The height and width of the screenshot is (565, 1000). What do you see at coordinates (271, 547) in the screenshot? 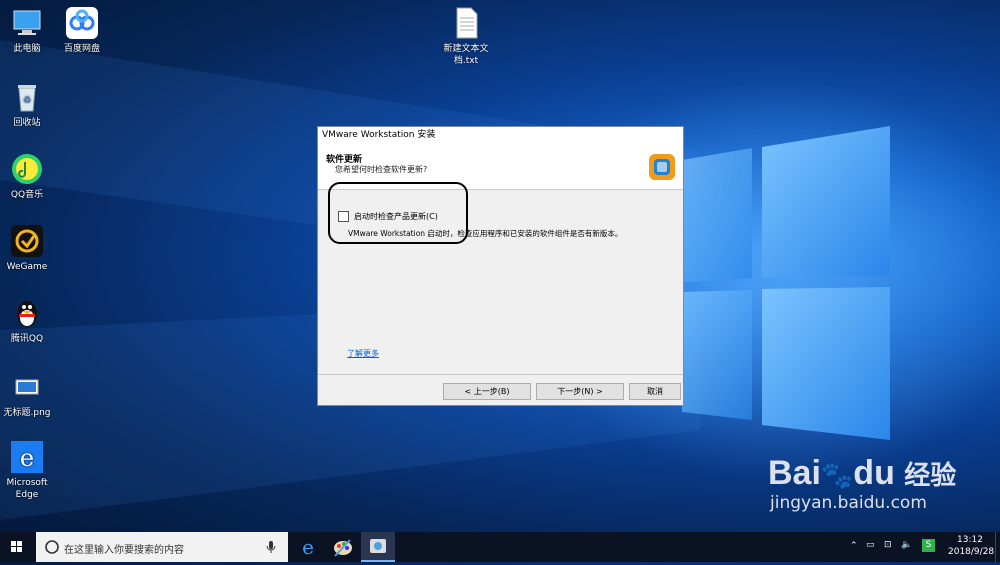
I see `microphone-icon` at bounding box center [271, 547].